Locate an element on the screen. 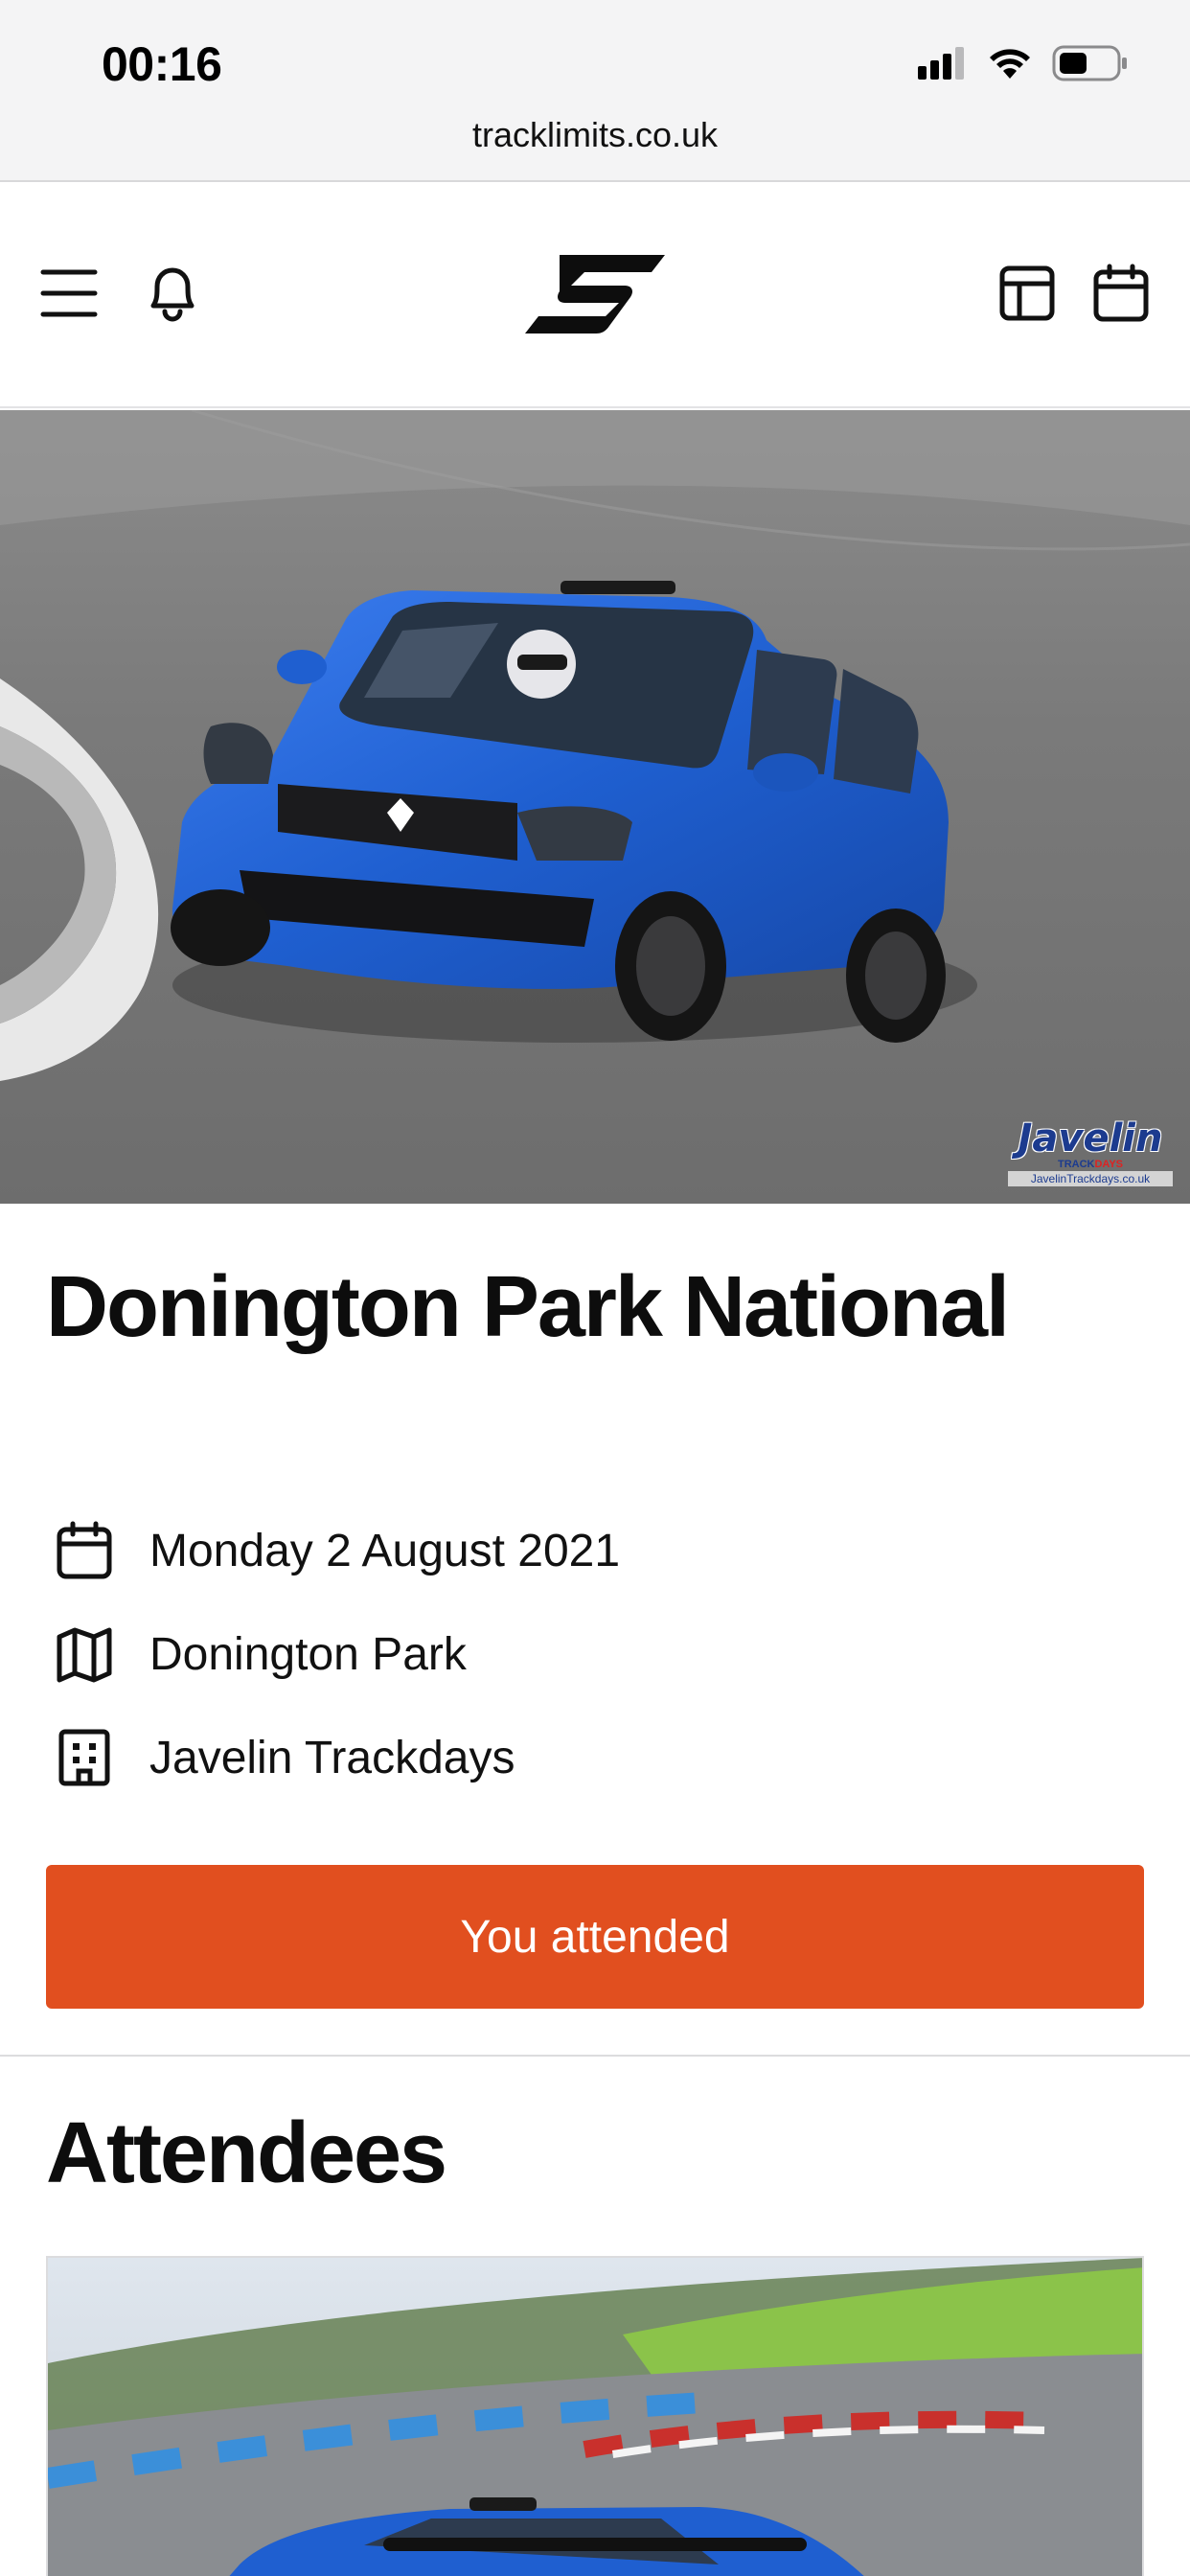 This screenshot has height=2576, width=1190. event-organiser-row: Javelin Trackdays is located at coordinates (573, 1757).